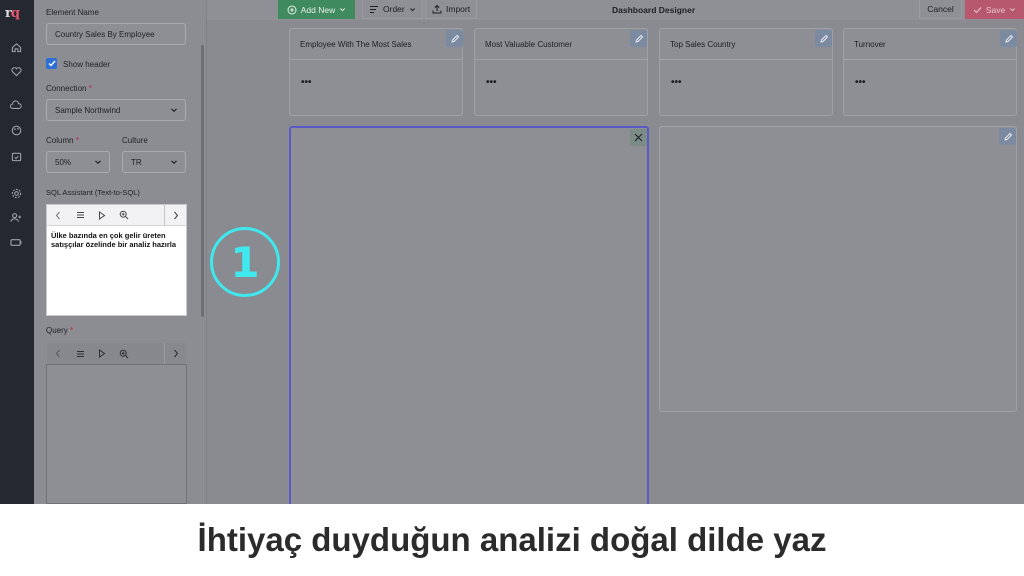 This screenshot has height=576, width=1024. Describe the element at coordinates (638, 137) in the screenshot. I see `close-icon` at that location.